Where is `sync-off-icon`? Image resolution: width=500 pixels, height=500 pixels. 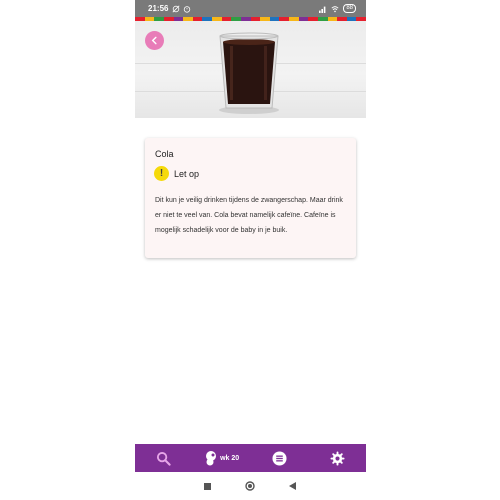 sync-off-icon is located at coordinates (176, 8).